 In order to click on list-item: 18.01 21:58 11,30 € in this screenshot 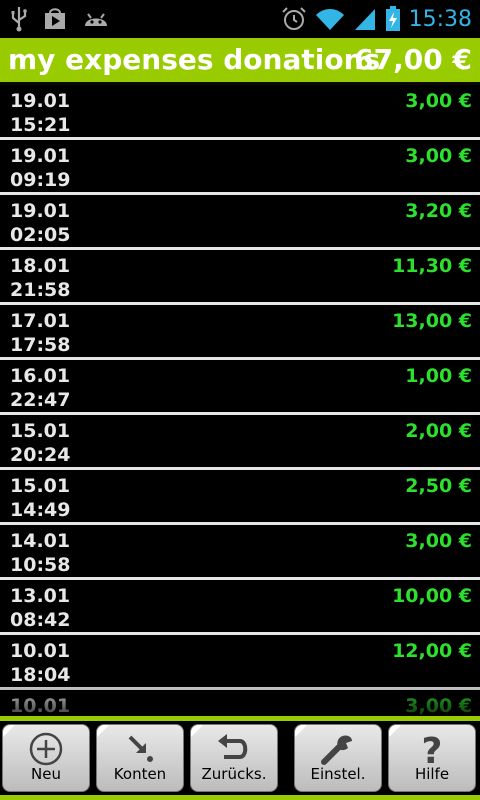, I will do `click(240, 277)`.